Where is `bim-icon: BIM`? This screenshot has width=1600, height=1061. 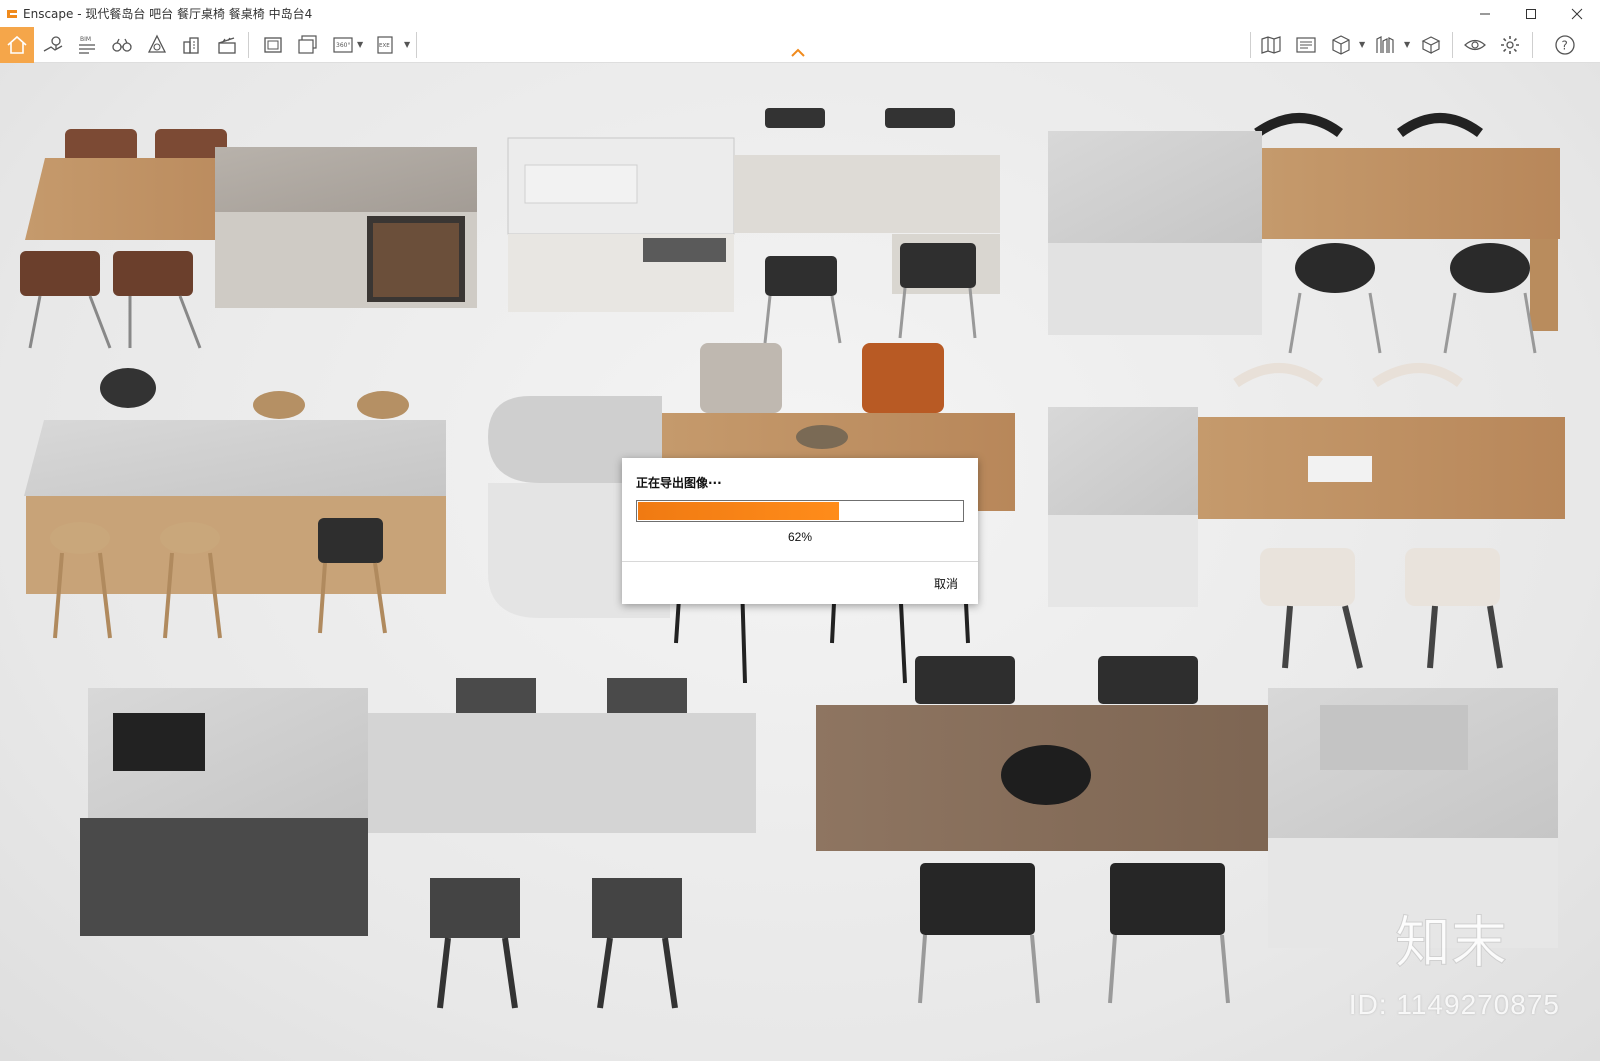
bim-icon: BIM is located at coordinates (87, 45).